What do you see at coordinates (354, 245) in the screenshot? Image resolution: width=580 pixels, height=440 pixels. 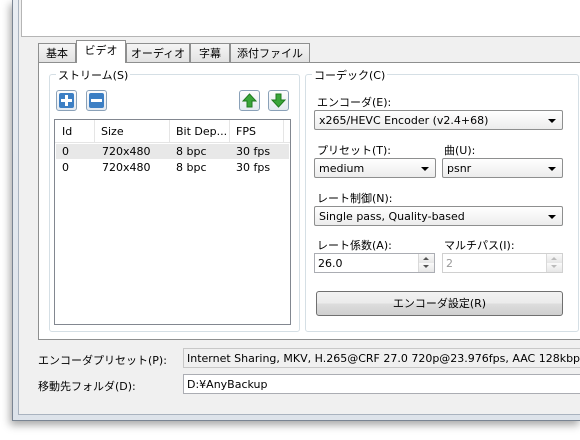 I see `rate-factor-label: レート係数(A):` at bounding box center [354, 245].